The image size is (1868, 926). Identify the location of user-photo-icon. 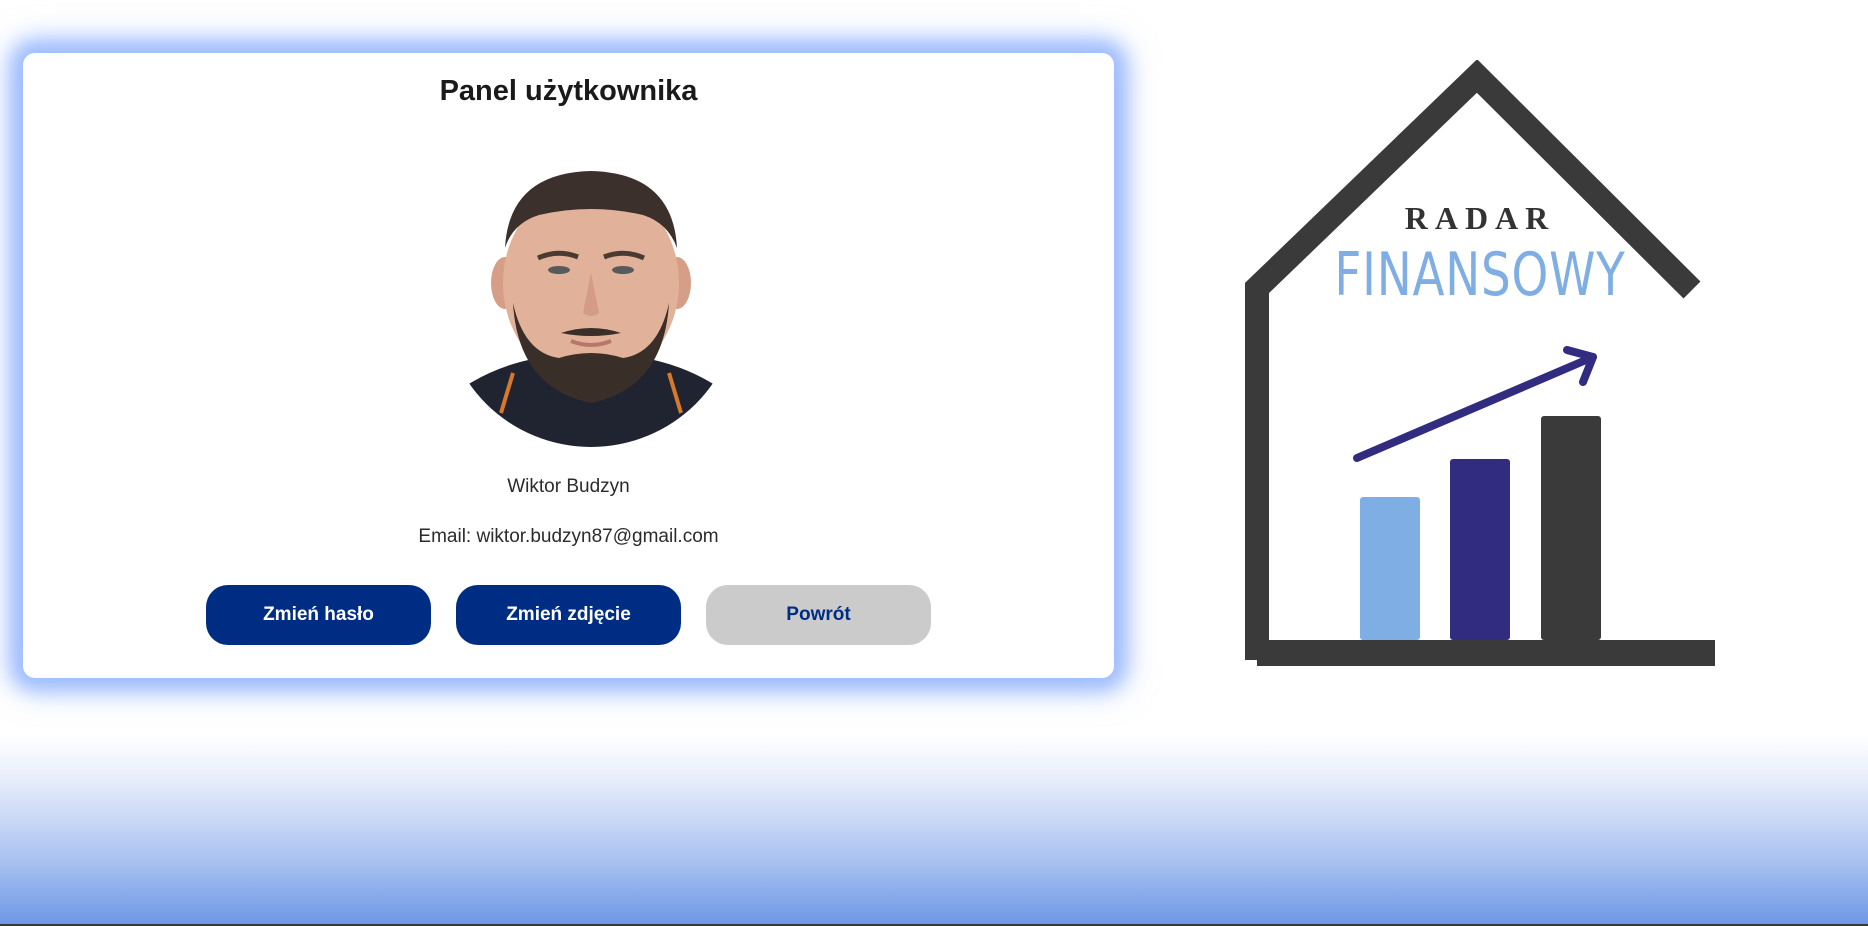
(591, 300).